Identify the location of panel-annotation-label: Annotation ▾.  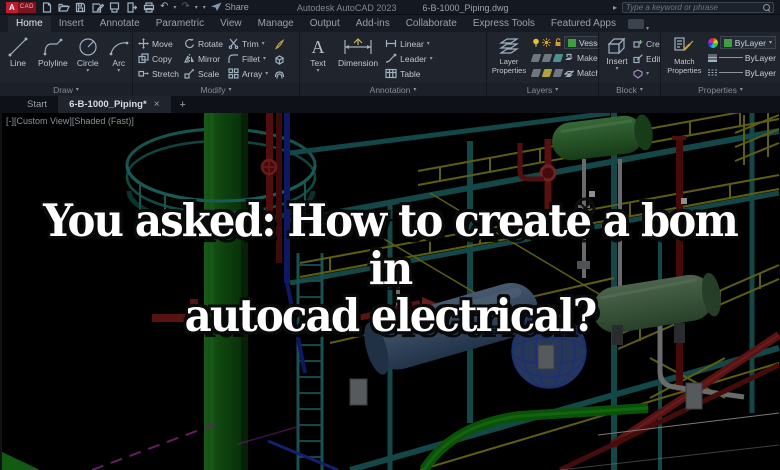
(393, 89).